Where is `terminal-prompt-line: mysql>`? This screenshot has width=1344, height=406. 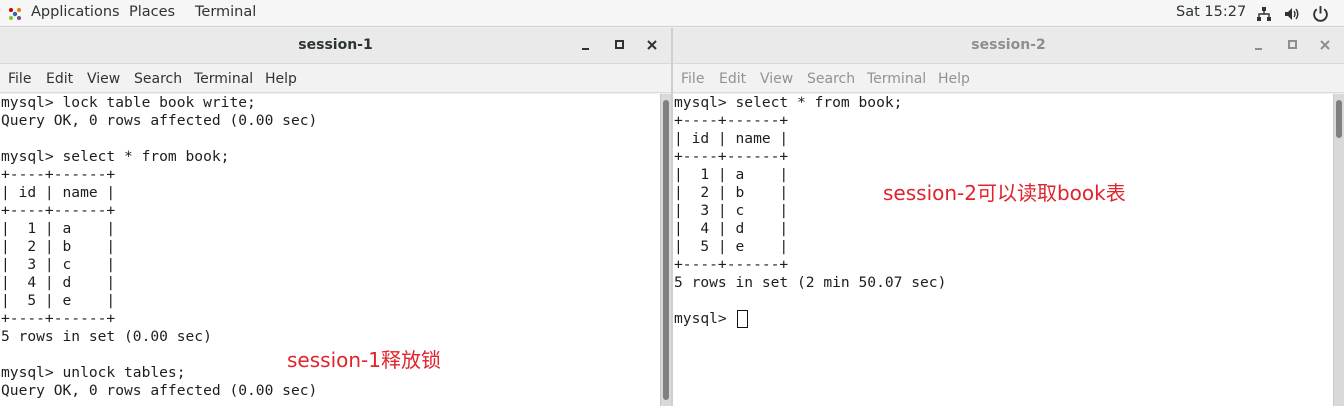 terminal-prompt-line: mysql> is located at coordinates (711, 319).